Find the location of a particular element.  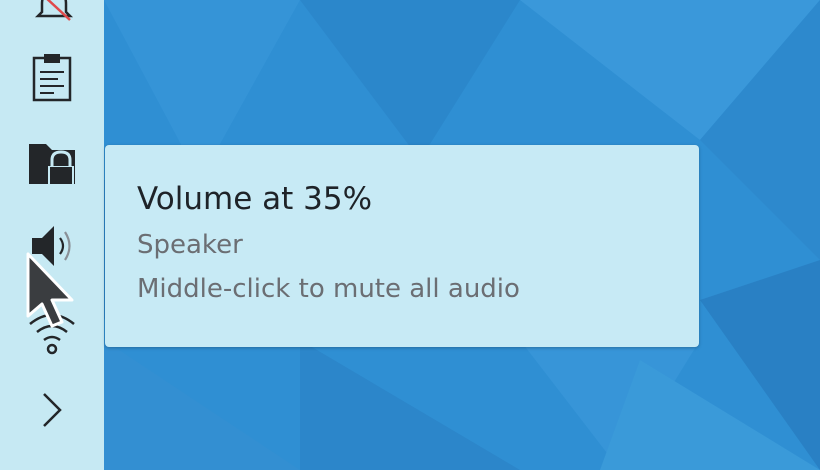

vault-lock-icon is located at coordinates (52, 162).